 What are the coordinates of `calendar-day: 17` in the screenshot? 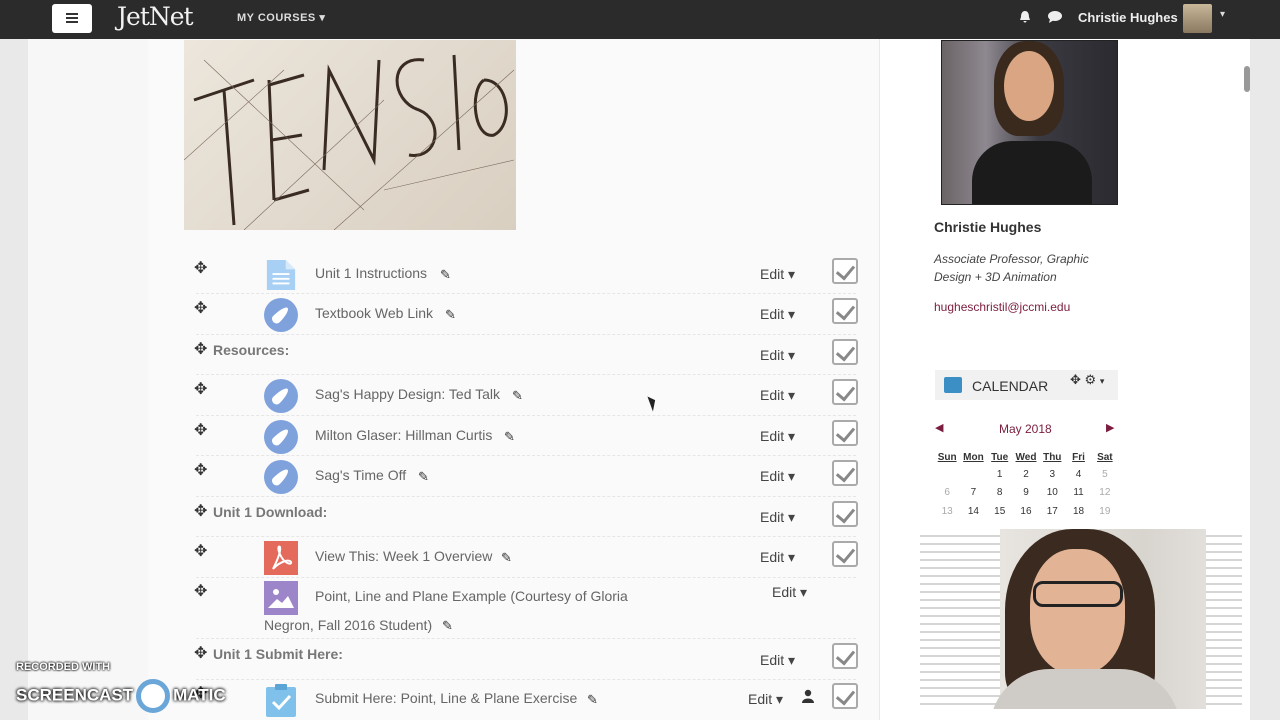 It's located at (1052, 511).